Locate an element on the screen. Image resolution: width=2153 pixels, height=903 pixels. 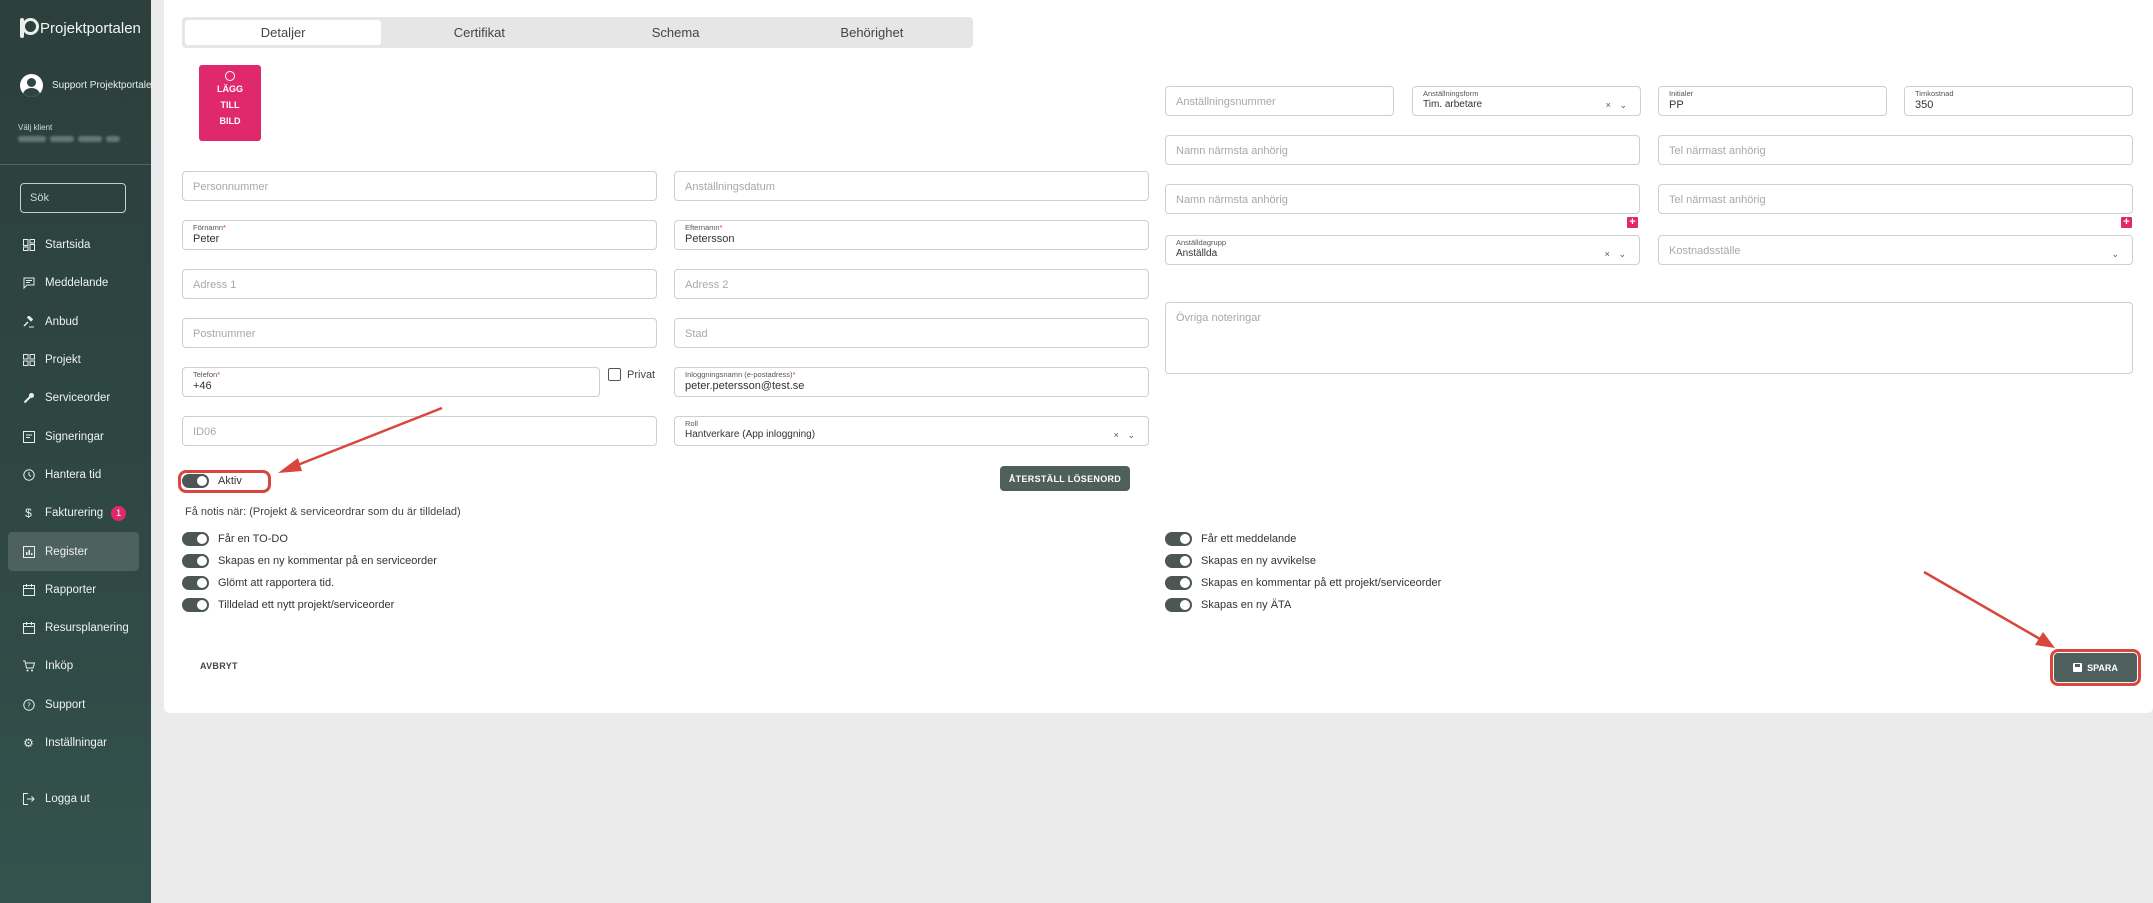
notify-toggle-forgot-time: Glömt att rapportera tid. is located at coordinates (258, 583).